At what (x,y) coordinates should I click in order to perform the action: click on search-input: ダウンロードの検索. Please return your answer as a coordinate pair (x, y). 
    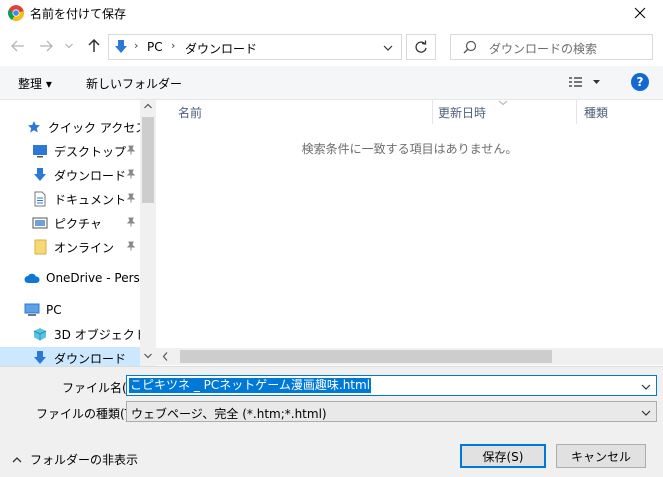
    Looking at the image, I should click on (551, 47).